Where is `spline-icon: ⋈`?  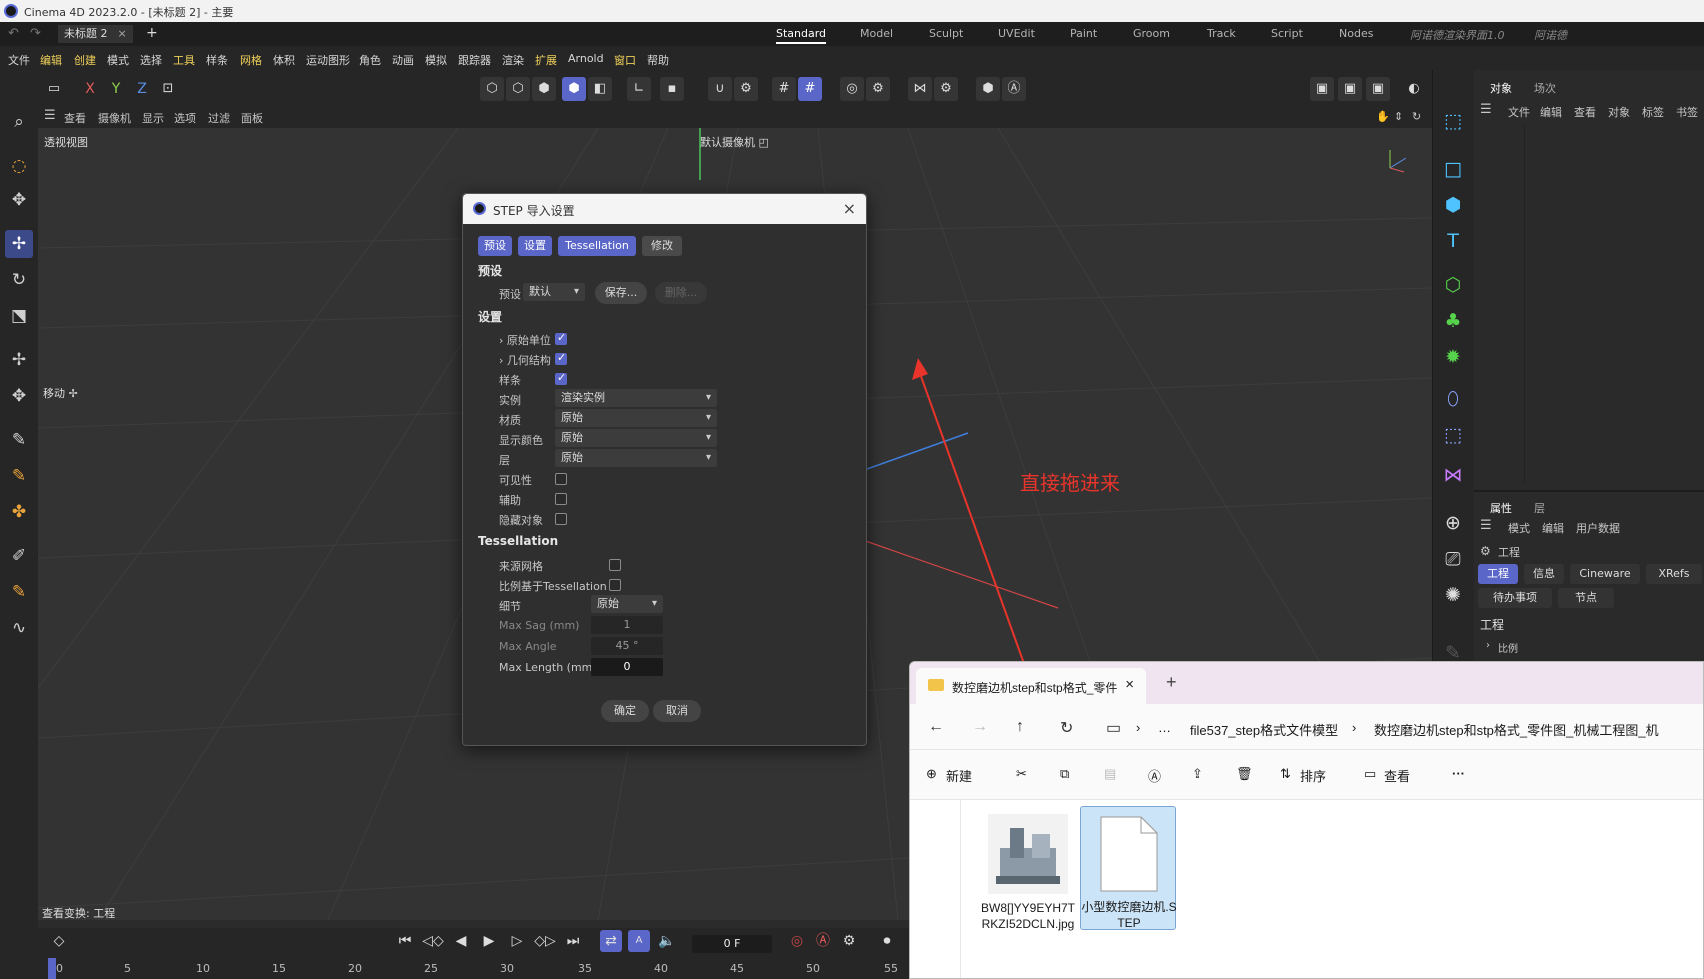 spline-icon: ⋈ is located at coordinates (1453, 475).